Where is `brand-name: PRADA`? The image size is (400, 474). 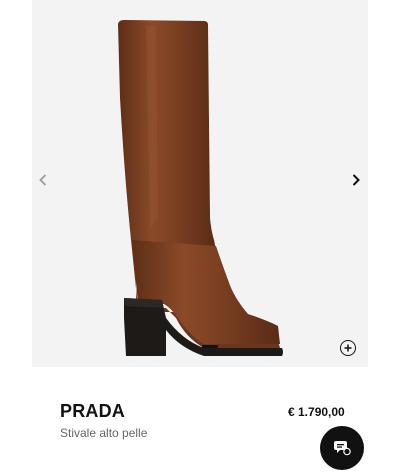
brand-name: PRADA is located at coordinates (92, 411).